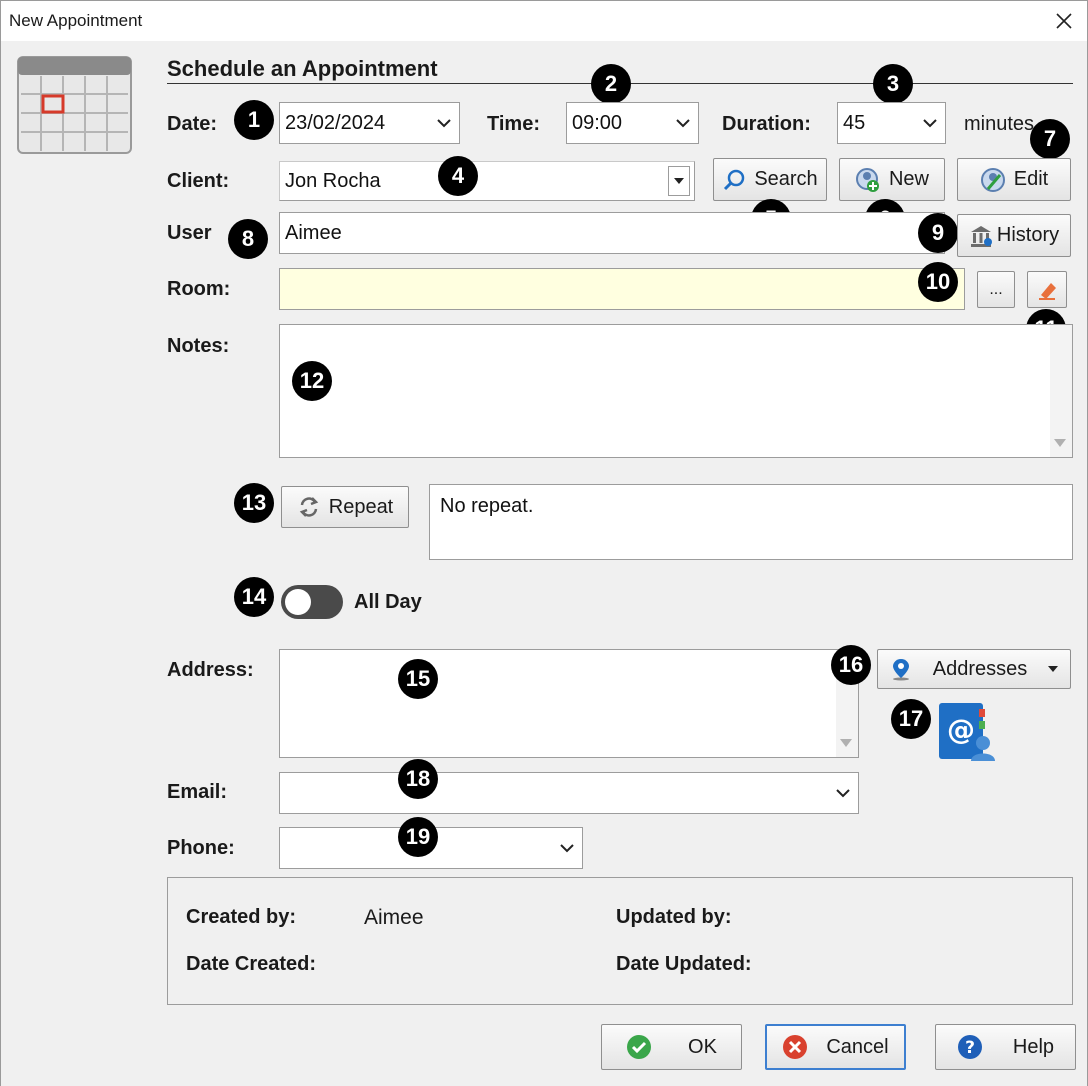 The width and height of the screenshot is (1088, 1086). What do you see at coordinates (671, 1047) in the screenshot?
I see `ok-button: OK` at bounding box center [671, 1047].